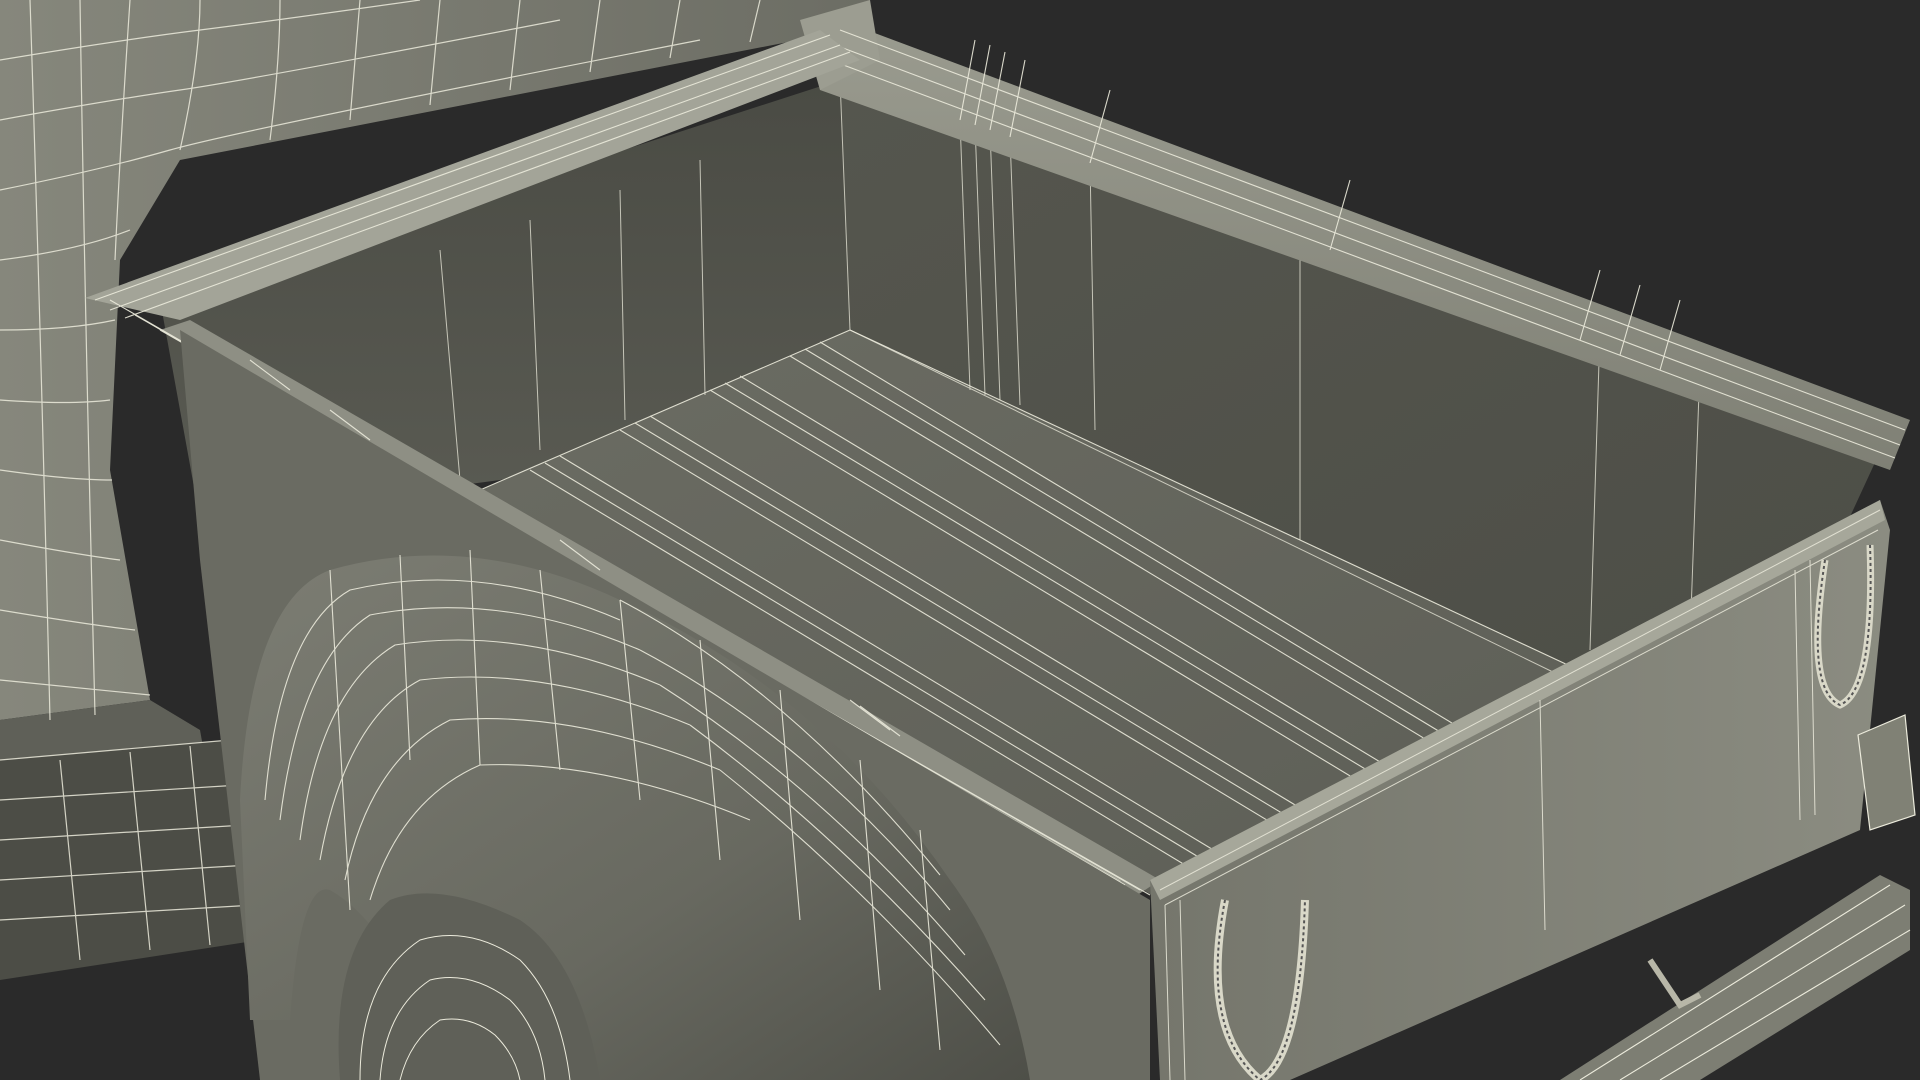 This screenshot has height=1080, width=1920. What do you see at coordinates (1886, 772) in the screenshot?
I see `tail-light` at bounding box center [1886, 772].